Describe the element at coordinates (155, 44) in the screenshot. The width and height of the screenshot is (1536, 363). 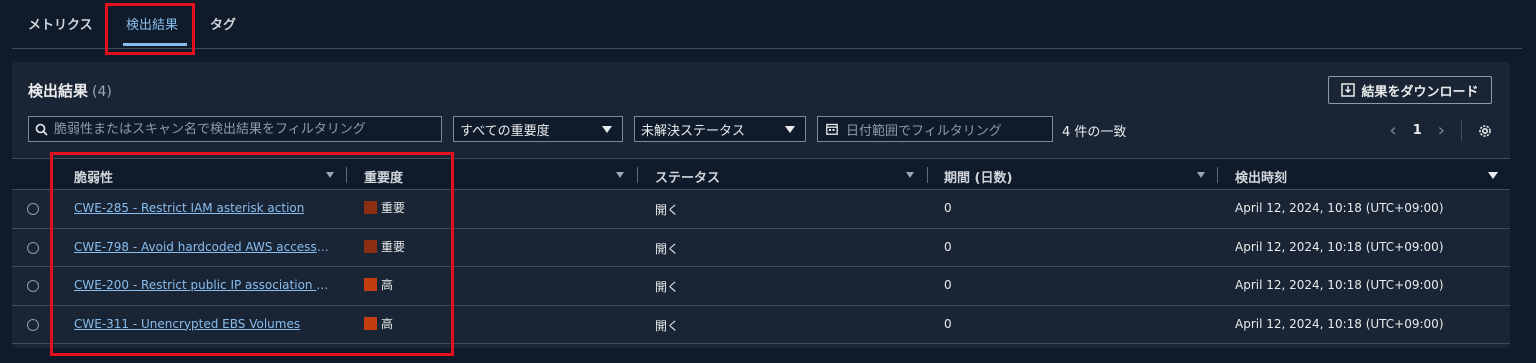
I see `active-tab-indicator` at that location.